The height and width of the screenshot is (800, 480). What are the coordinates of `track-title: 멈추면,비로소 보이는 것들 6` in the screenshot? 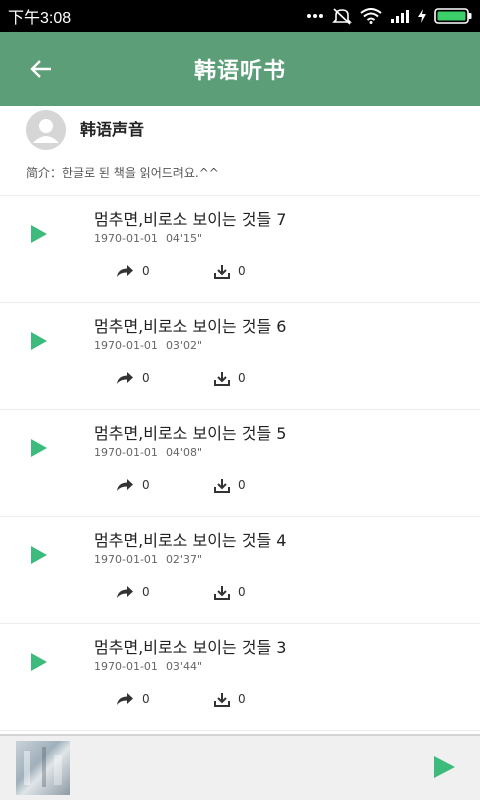 It's located at (190, 326).